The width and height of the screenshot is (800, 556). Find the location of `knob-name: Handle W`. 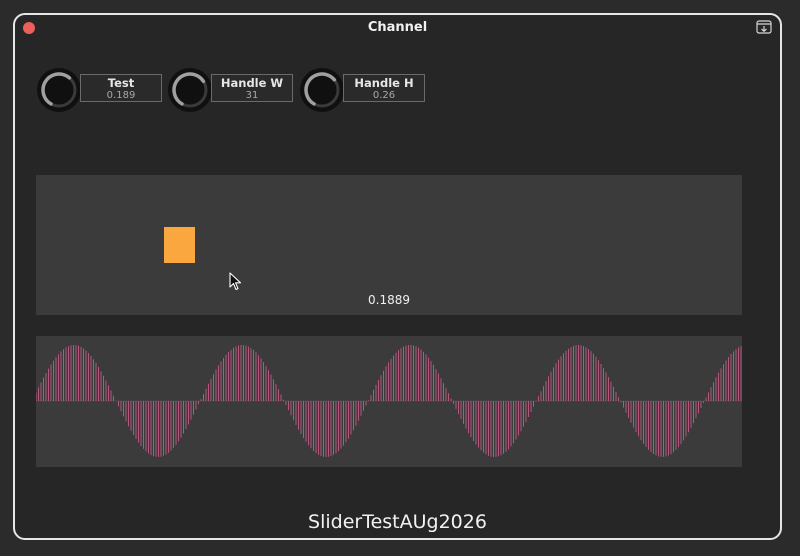

knob-name: Handle W is located at coordinates (252, 83).